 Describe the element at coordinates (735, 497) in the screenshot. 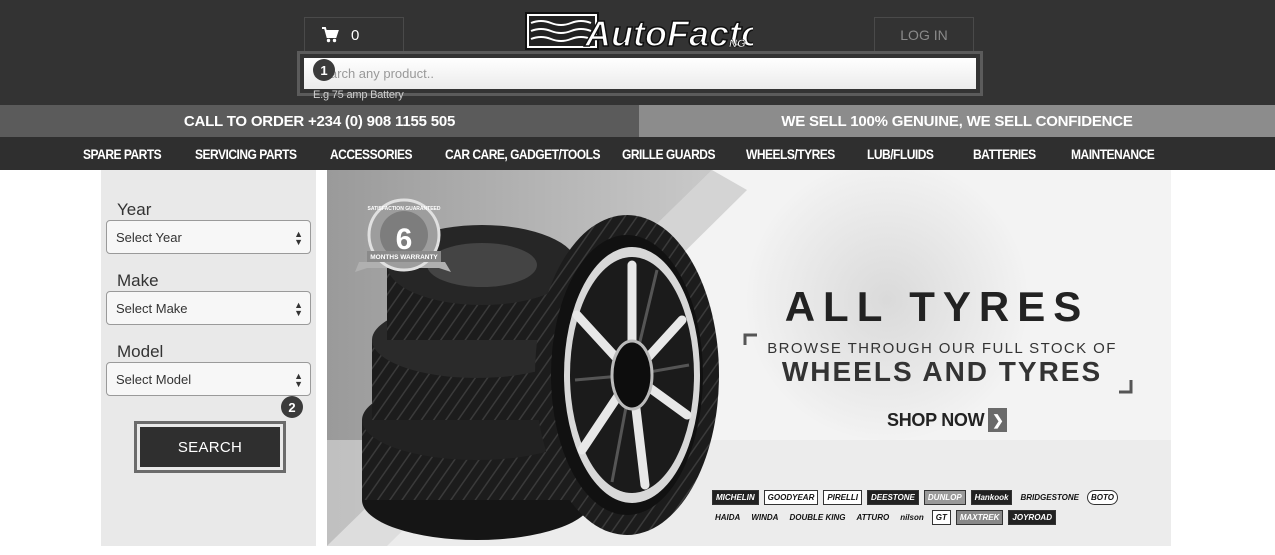

I see `brand-michelin: MICHELIN` at that location.